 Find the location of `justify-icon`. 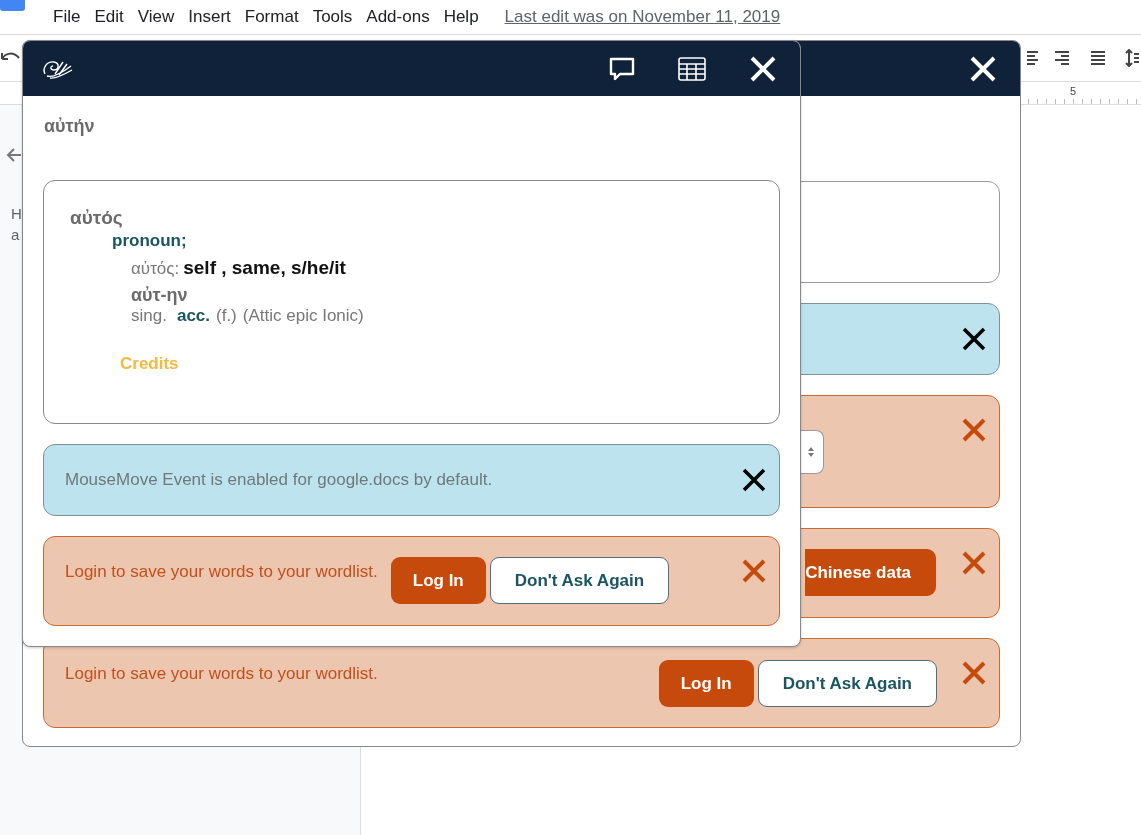

justify-icon is located at coordinates (1098, 58).